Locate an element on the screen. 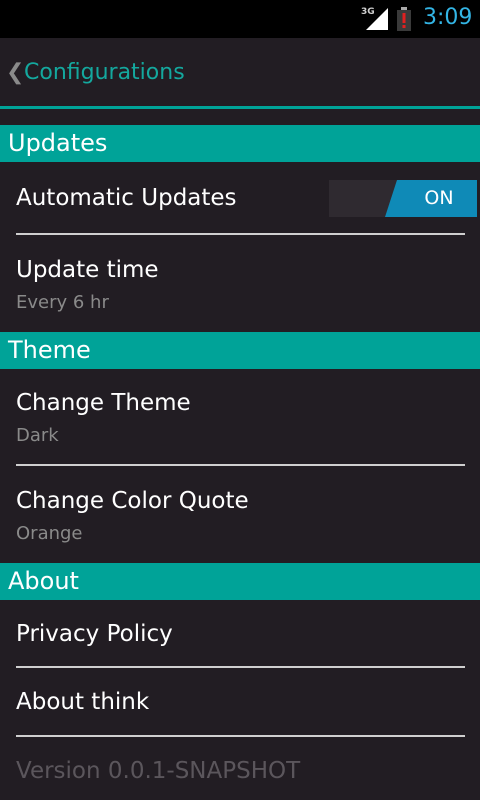 The image size is (480, 800). update-time-summary: Every 6 hr is located at coordinates (62, 302).